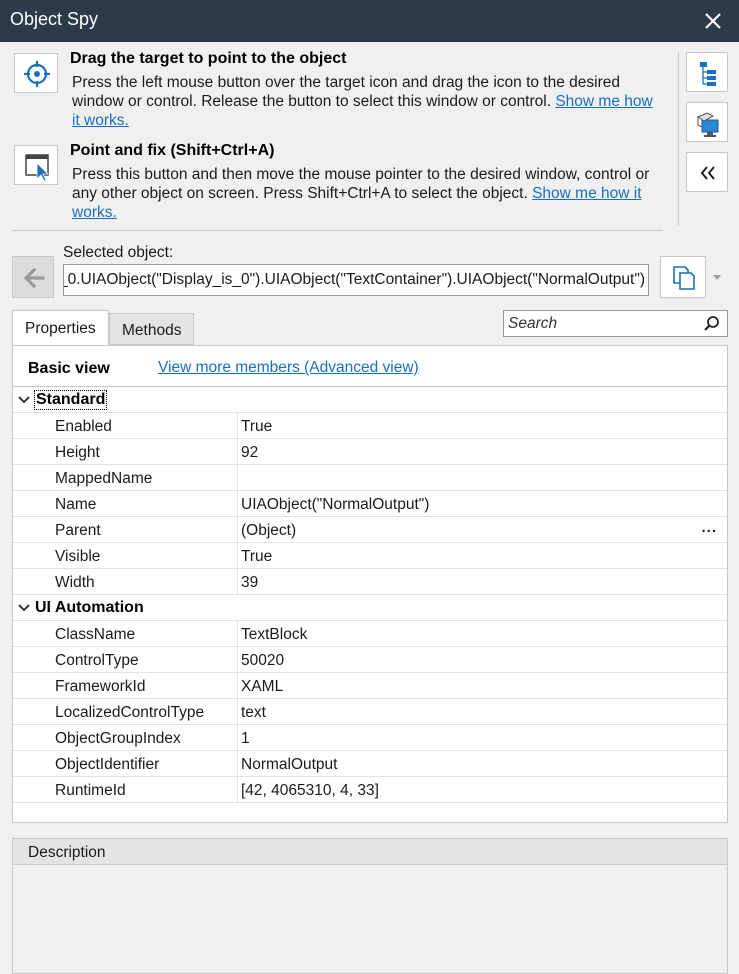 The image size is (739, 974). I want to click on highlight-object-icon, so click(707, 124).